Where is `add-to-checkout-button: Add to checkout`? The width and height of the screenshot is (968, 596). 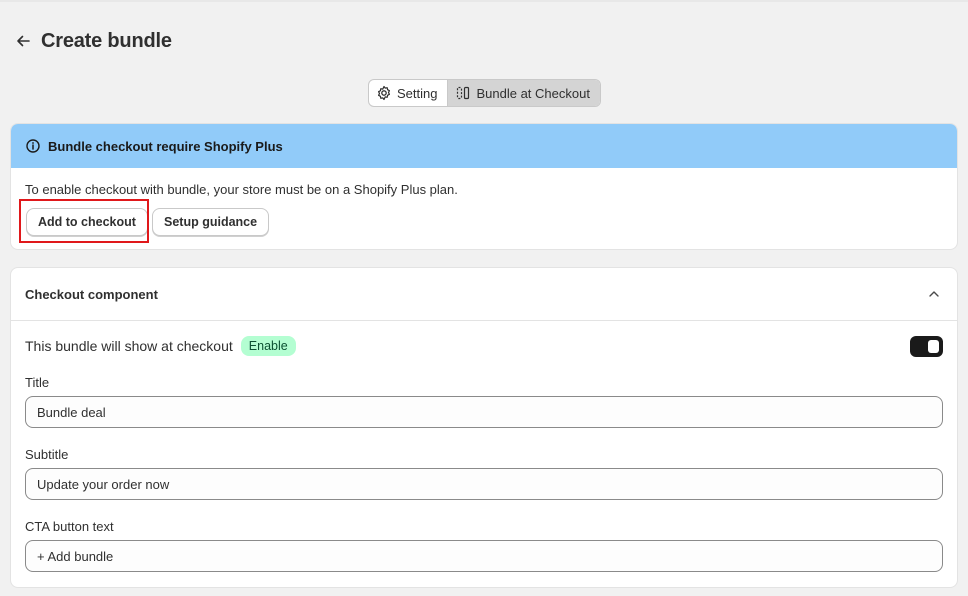
add-to-checkout-button: Add to checkout is located at coordinates (87, 222).